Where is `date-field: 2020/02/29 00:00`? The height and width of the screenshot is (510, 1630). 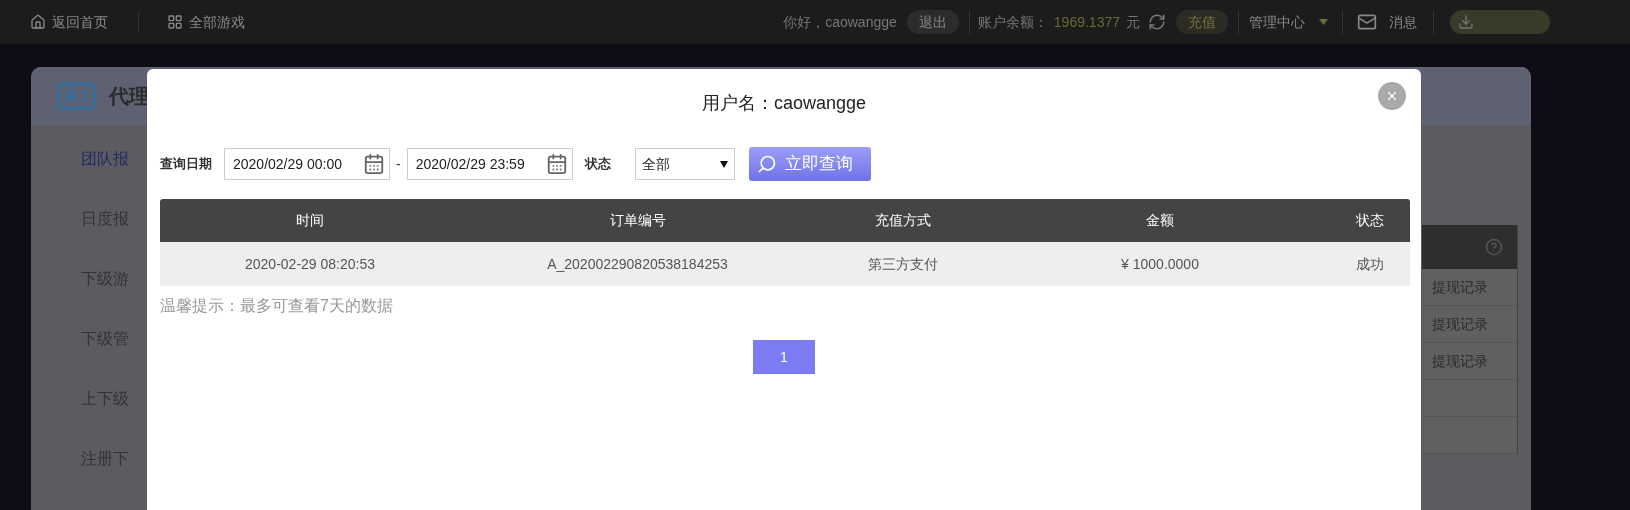 date-field: 2020/02/29 00:00 is located at coordinates (307, 164).